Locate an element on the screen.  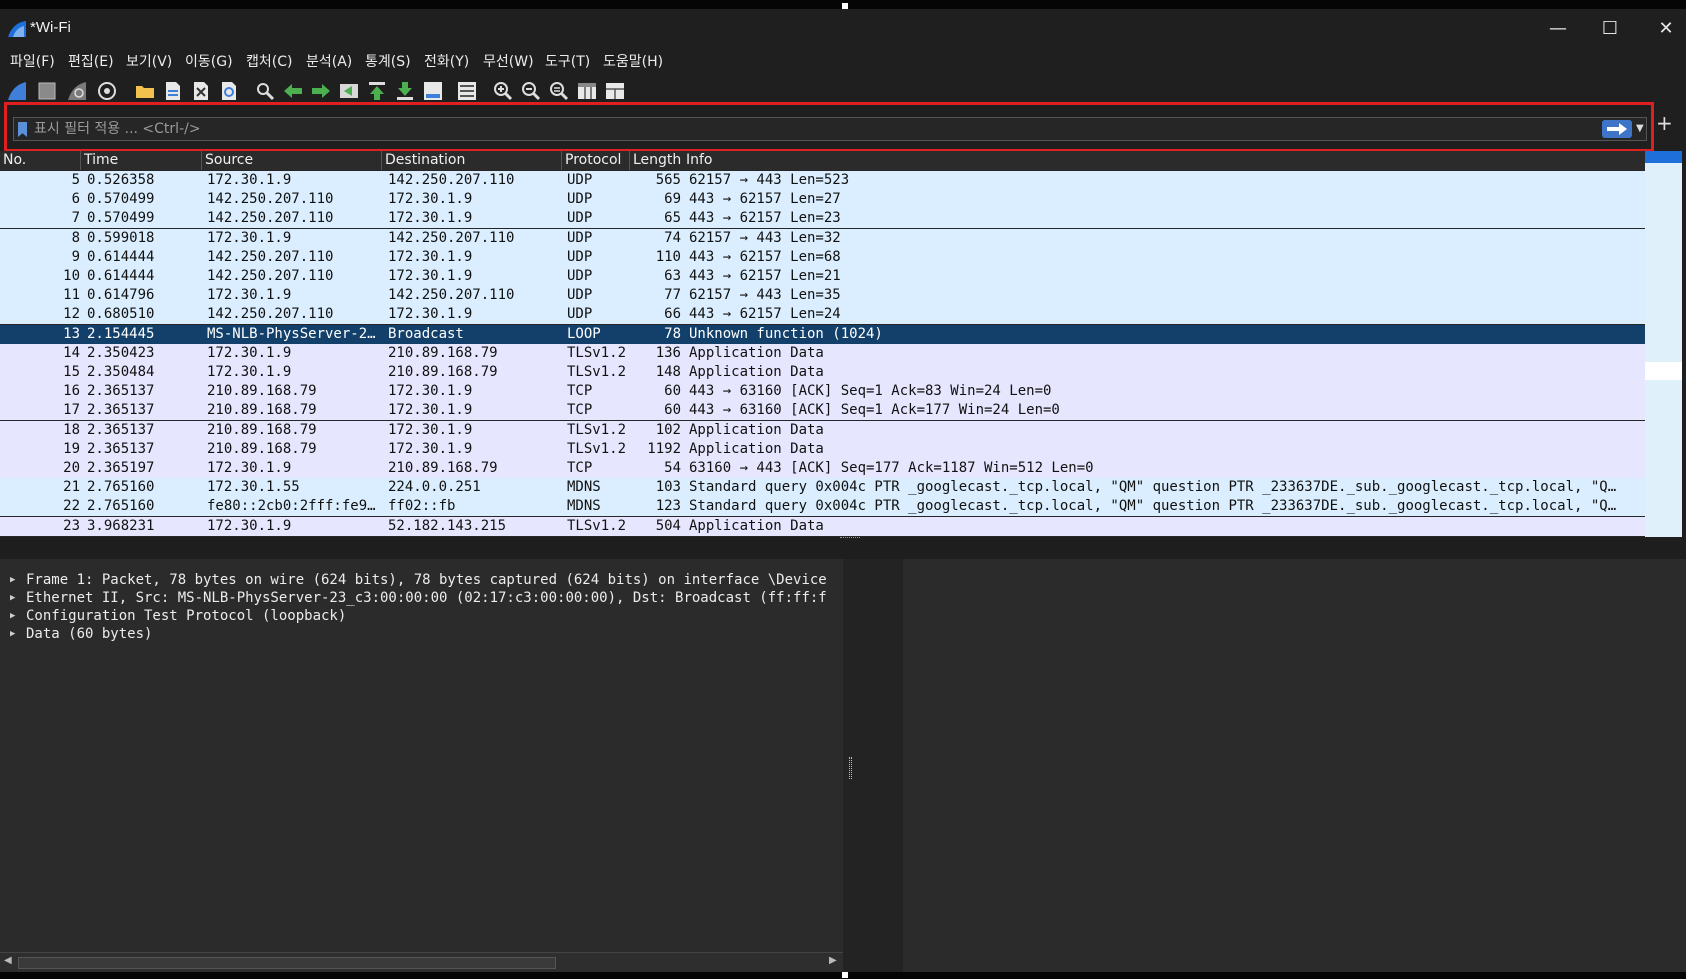
save-file-icon is located at coordinates (173, 91).